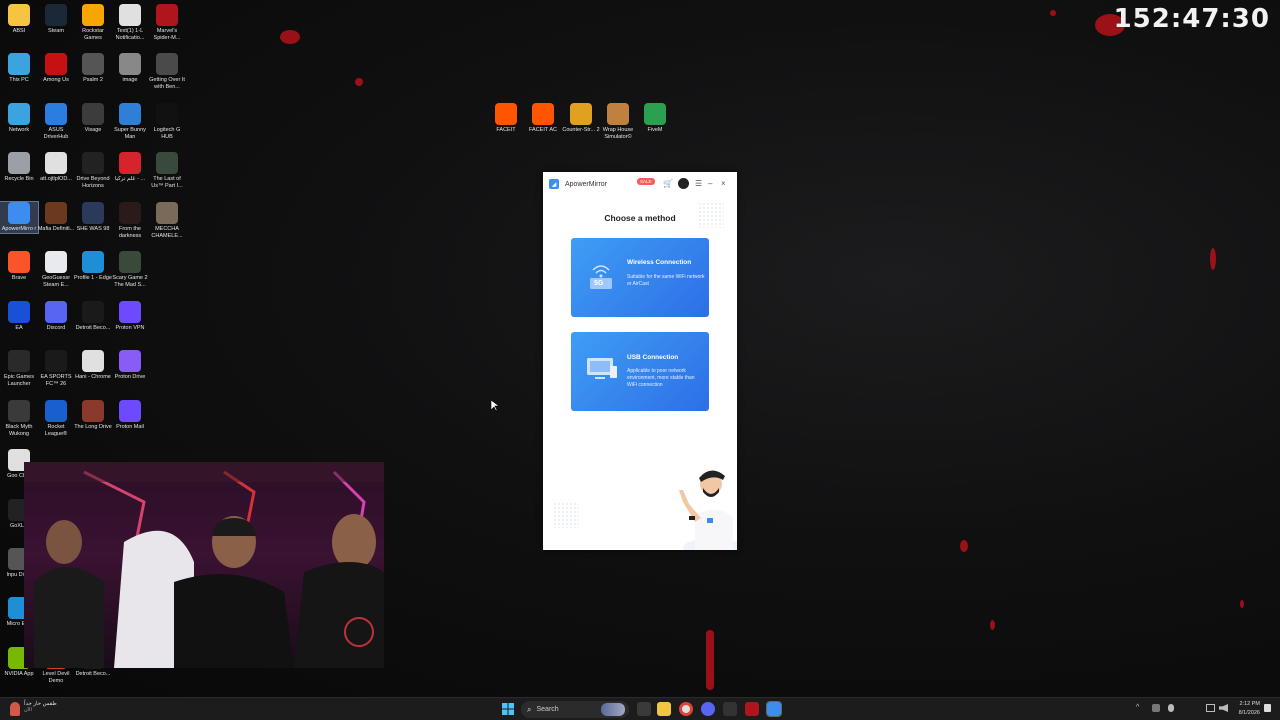  What do you see at coordinates (56, 316) in the screenshot?
I see `desktop-icon: Discord` at bounding box center [56, 316].